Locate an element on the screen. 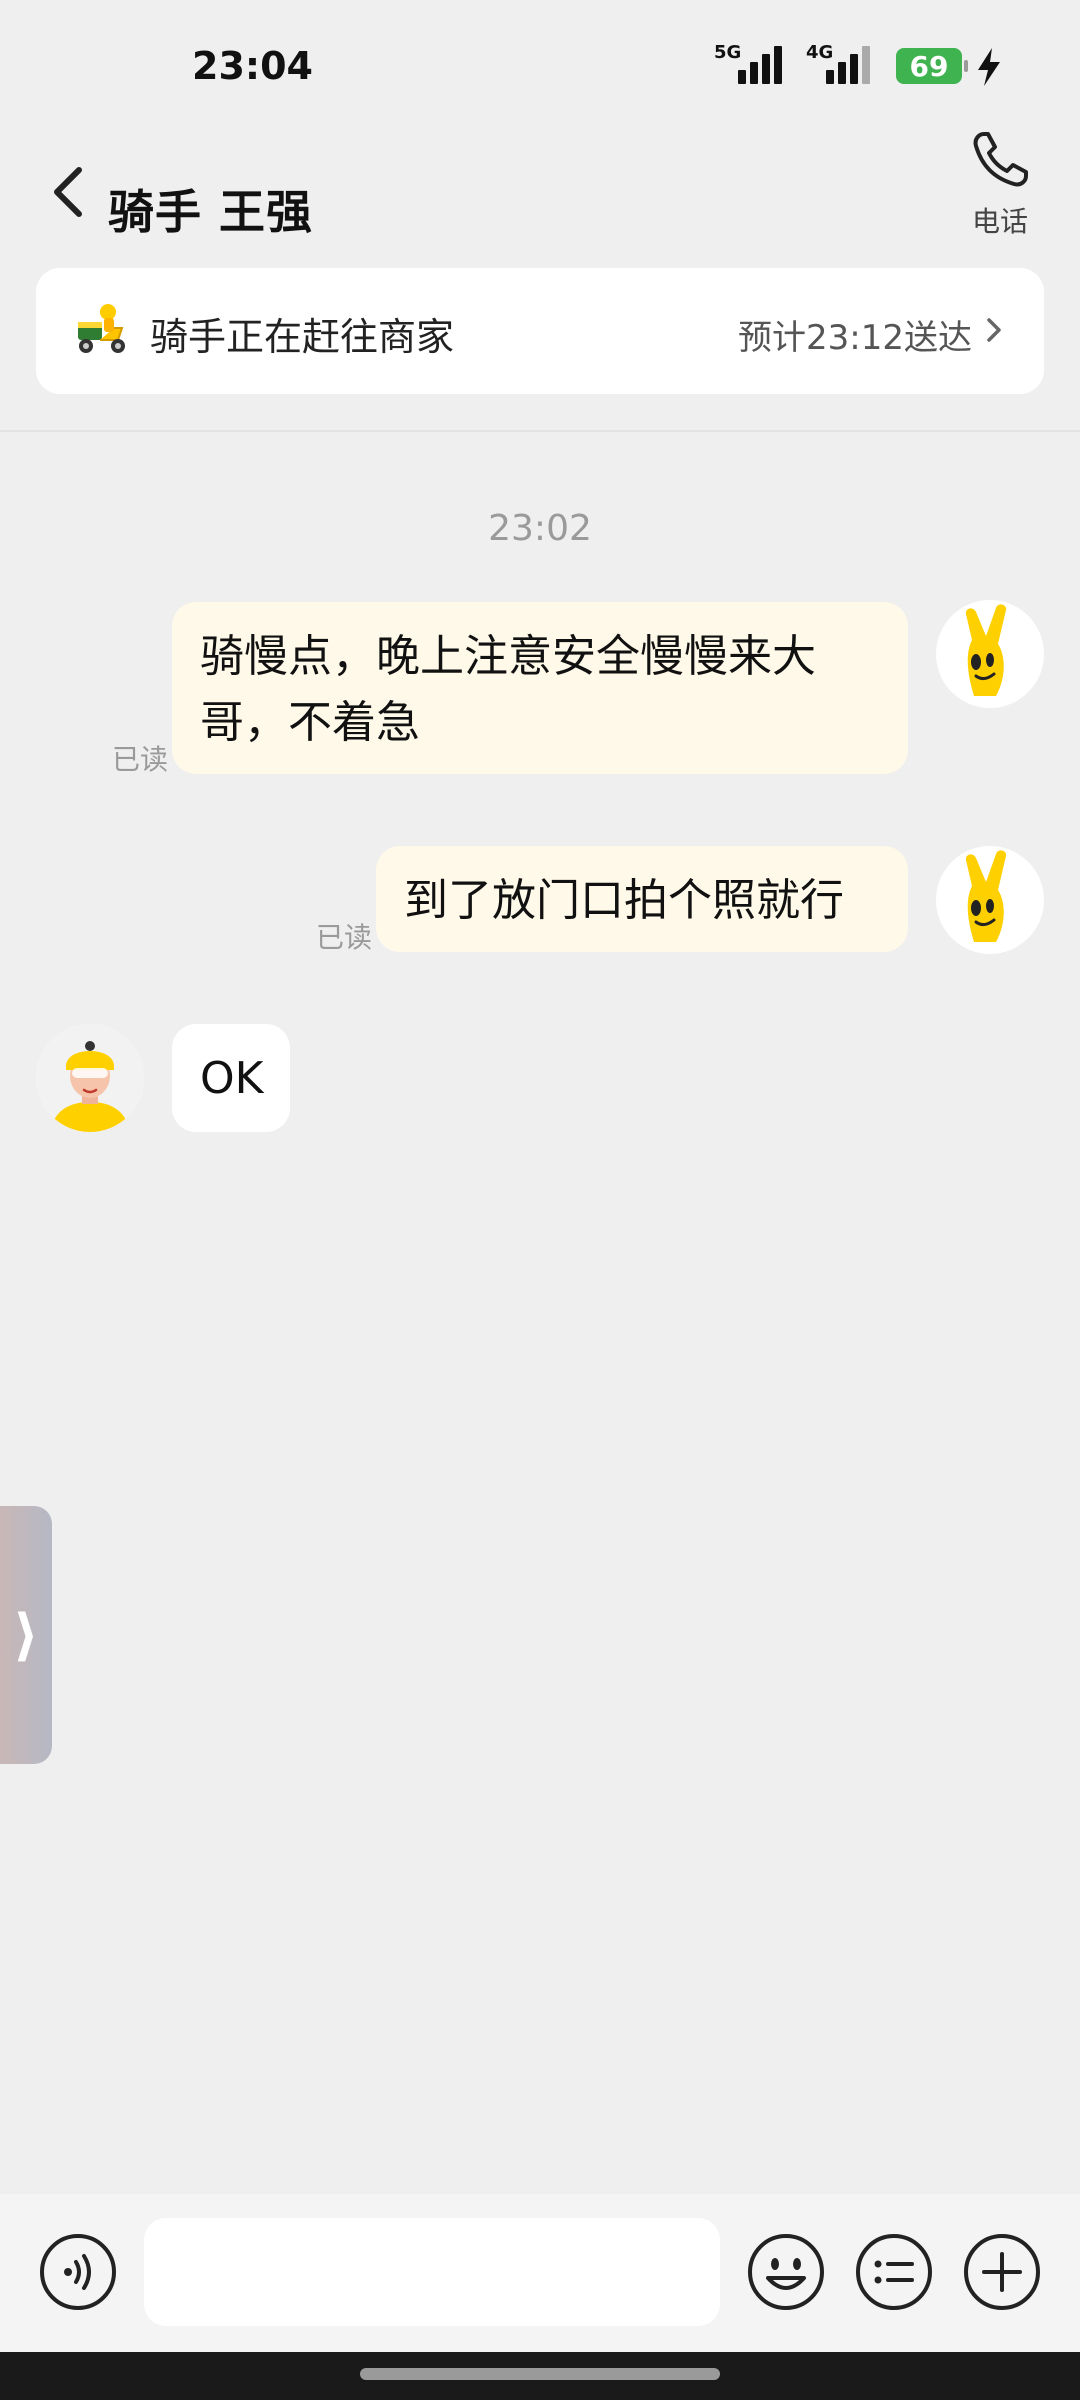 Image resolution: width=1080 pixels, height=2400 pixels. signal-4g-icon: 4G is located at coordinates (843, 65).